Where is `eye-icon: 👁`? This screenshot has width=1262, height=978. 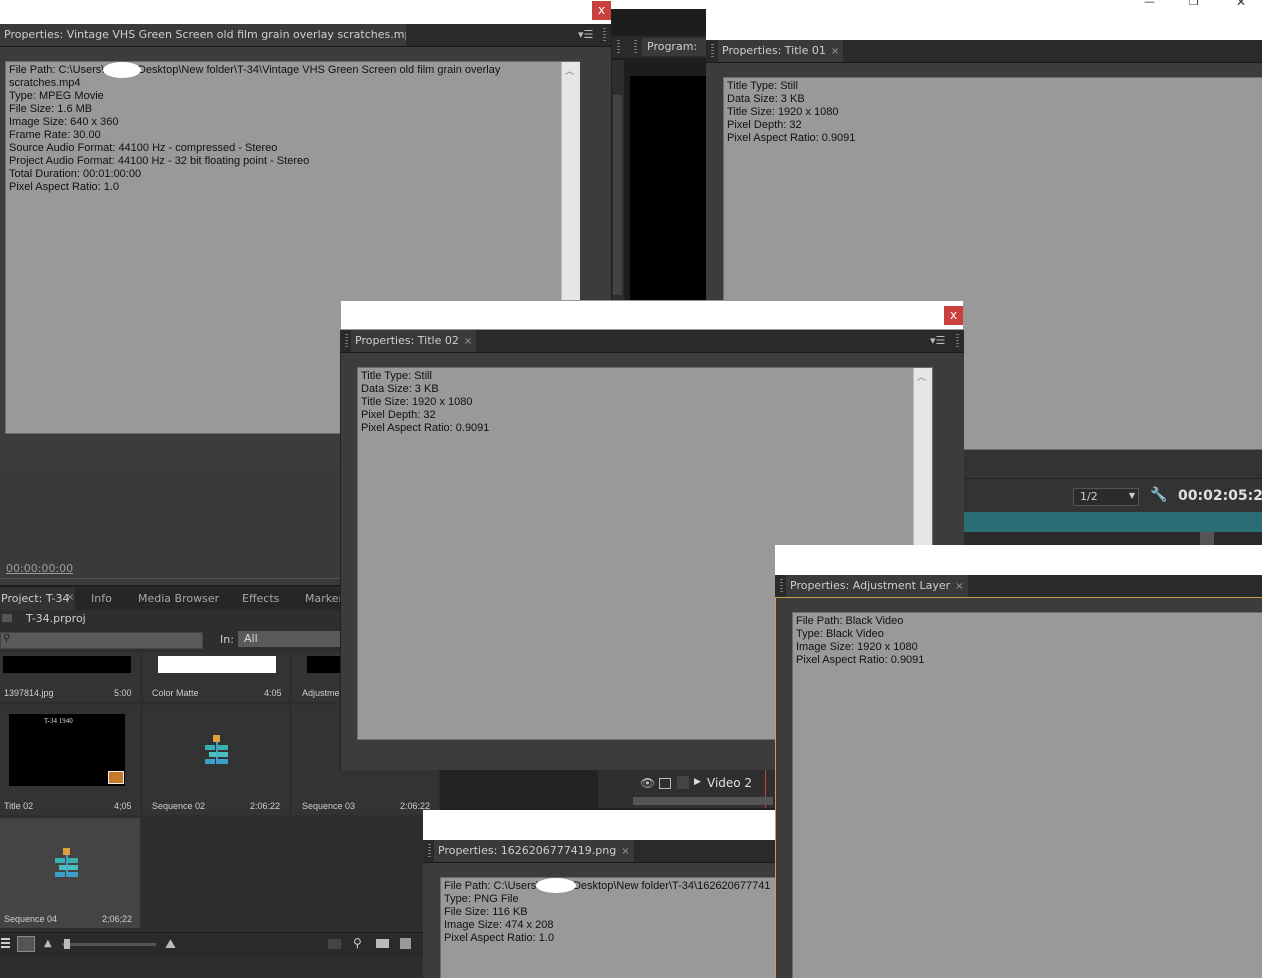 eye-icon: 👁 is located at coordinates (647, 783).